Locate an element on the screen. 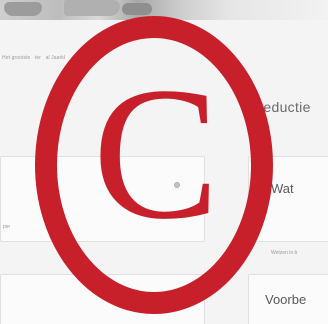 The image size is (328, 324). breadcrumb-item: Het grootste is located at coordinates (16, 58).